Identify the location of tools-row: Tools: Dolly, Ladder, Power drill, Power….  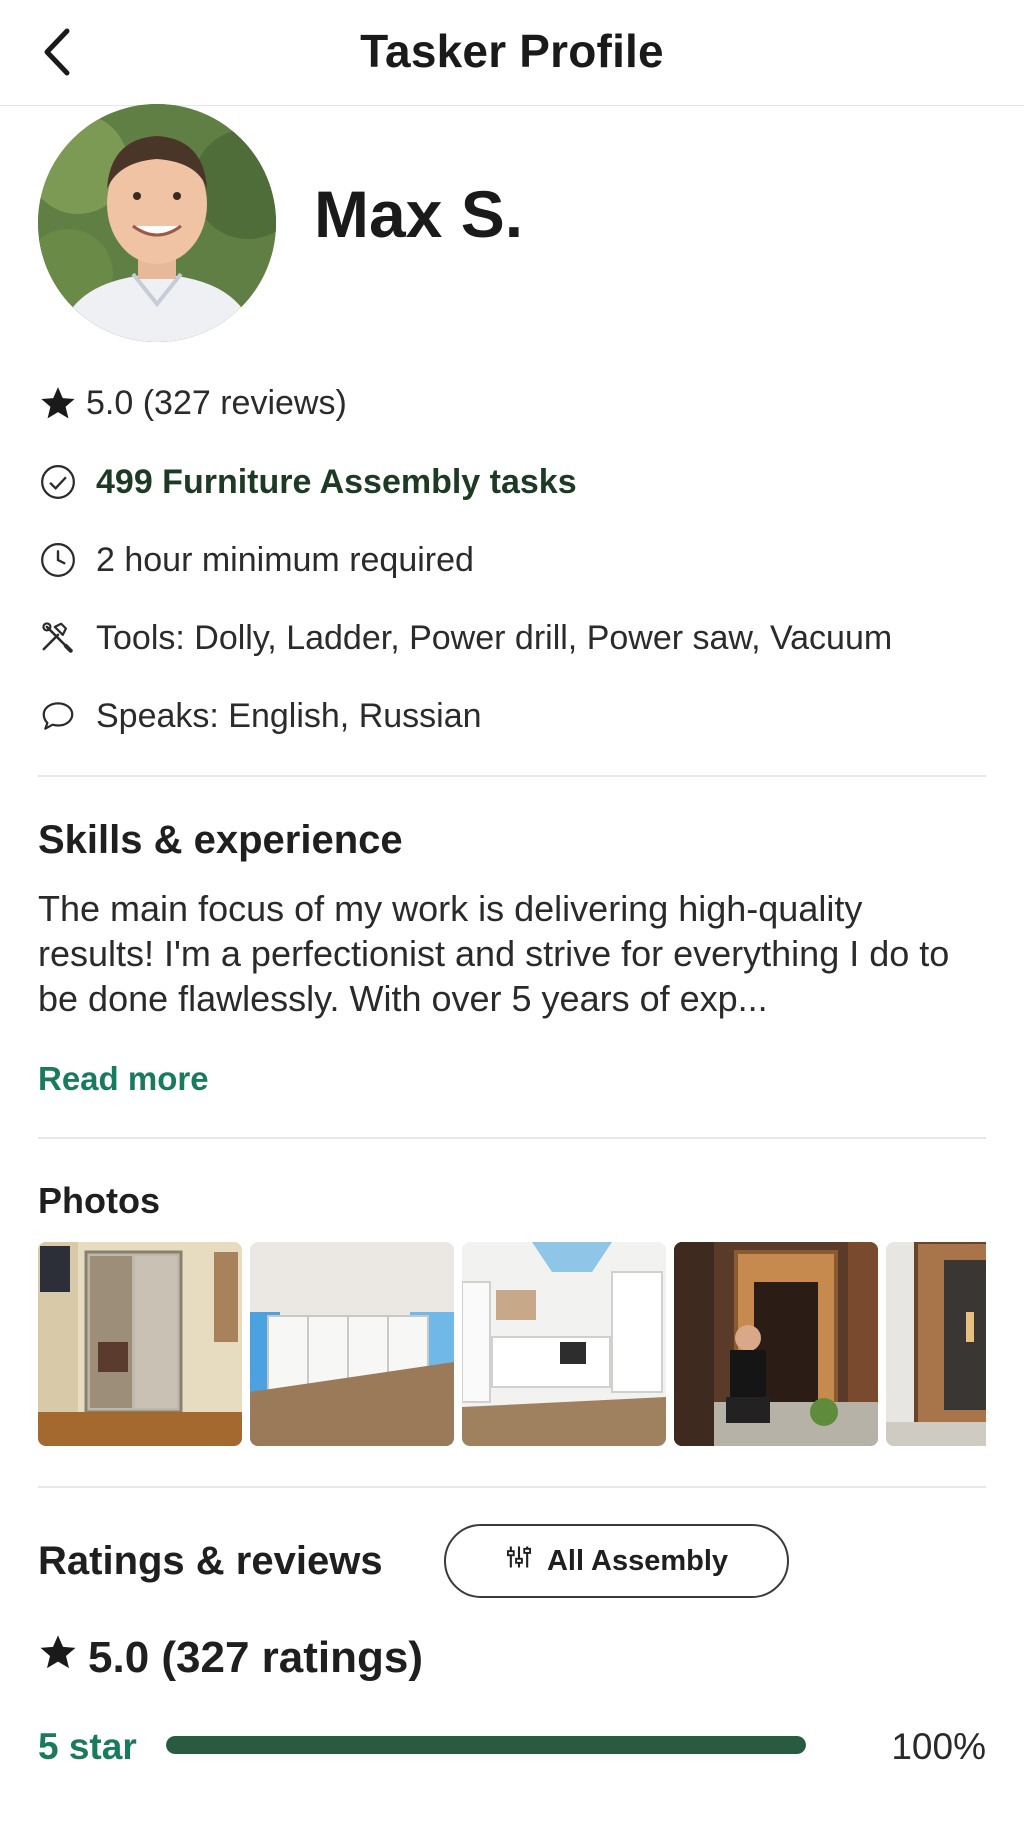
(465, 638).